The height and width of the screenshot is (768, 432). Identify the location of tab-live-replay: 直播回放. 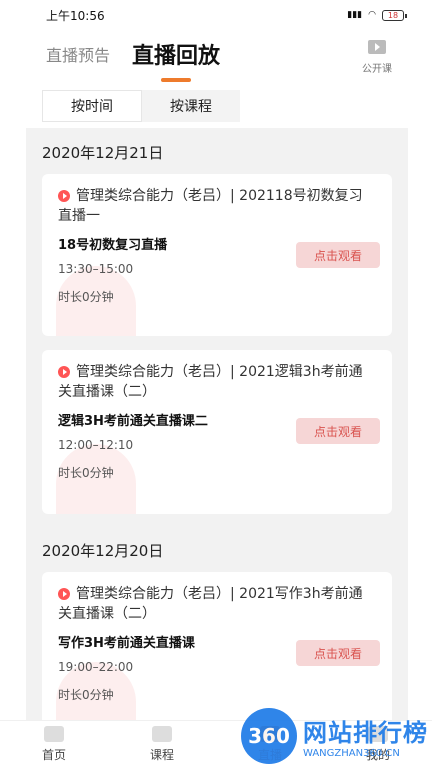
(176, 60).